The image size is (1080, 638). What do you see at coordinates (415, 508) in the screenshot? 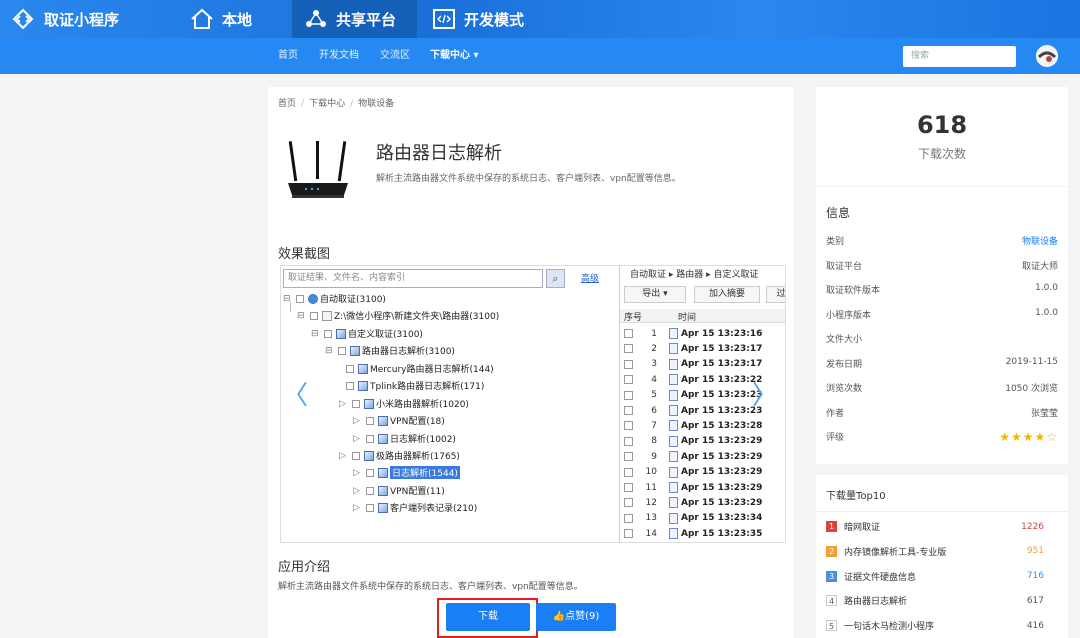
I see `tree-node: ▷ 客户端列表记录(210)` at bounding box center [415, 508].